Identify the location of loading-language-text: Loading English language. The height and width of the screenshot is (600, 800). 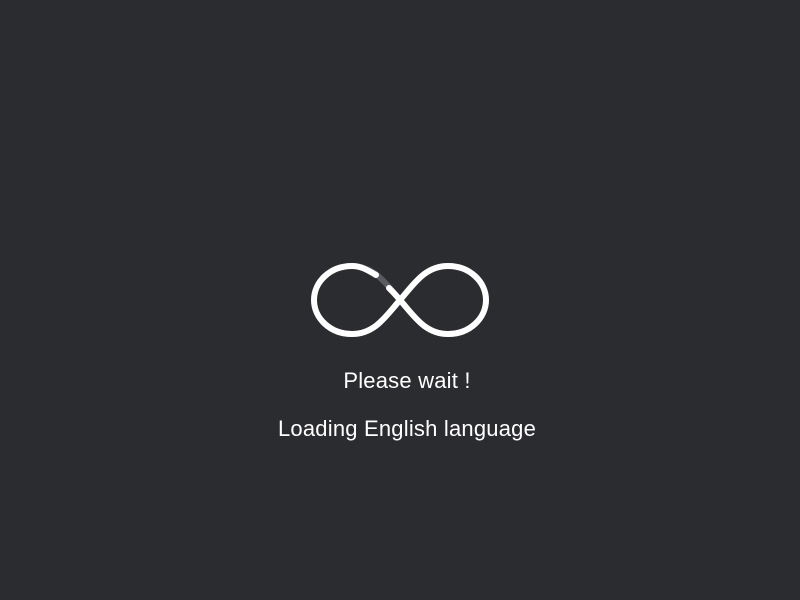
(406, 428).